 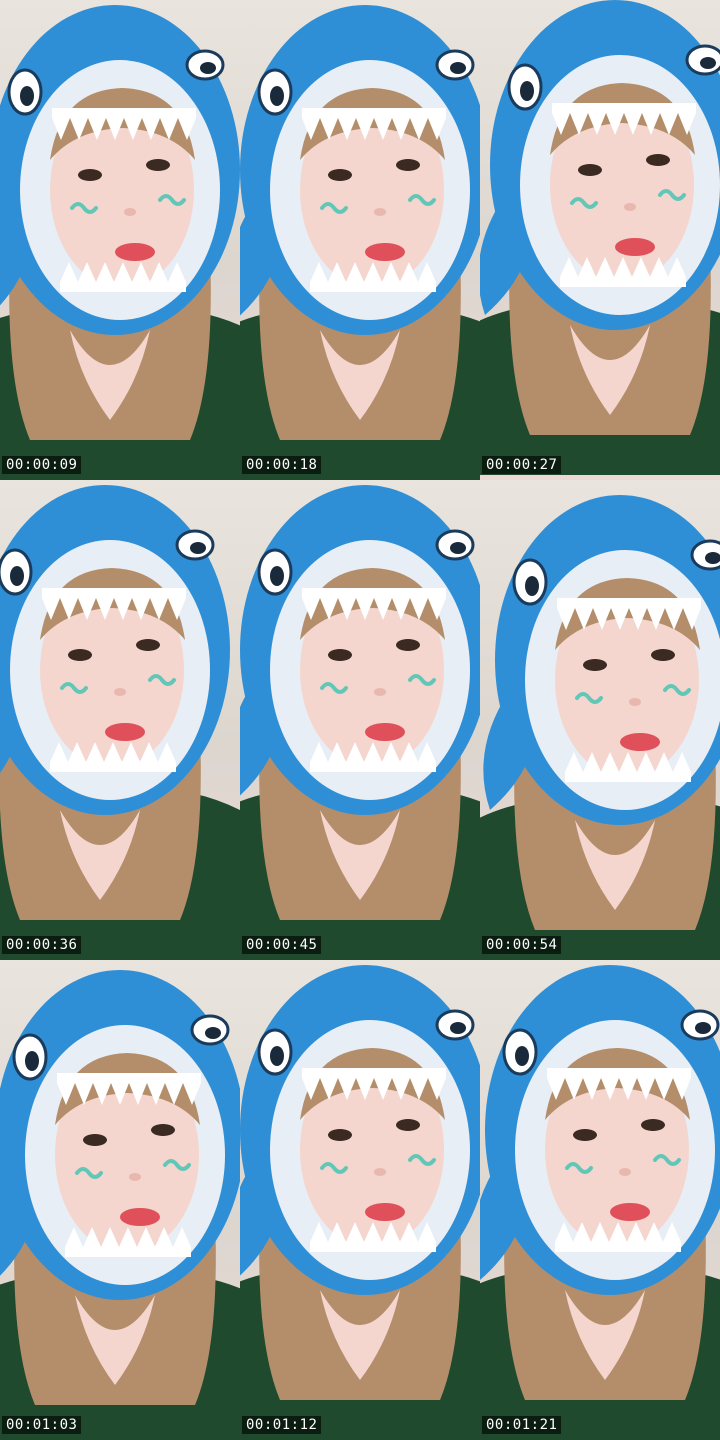 I want to click on video-frame: 00:00:27, so click(x=600, y=240).